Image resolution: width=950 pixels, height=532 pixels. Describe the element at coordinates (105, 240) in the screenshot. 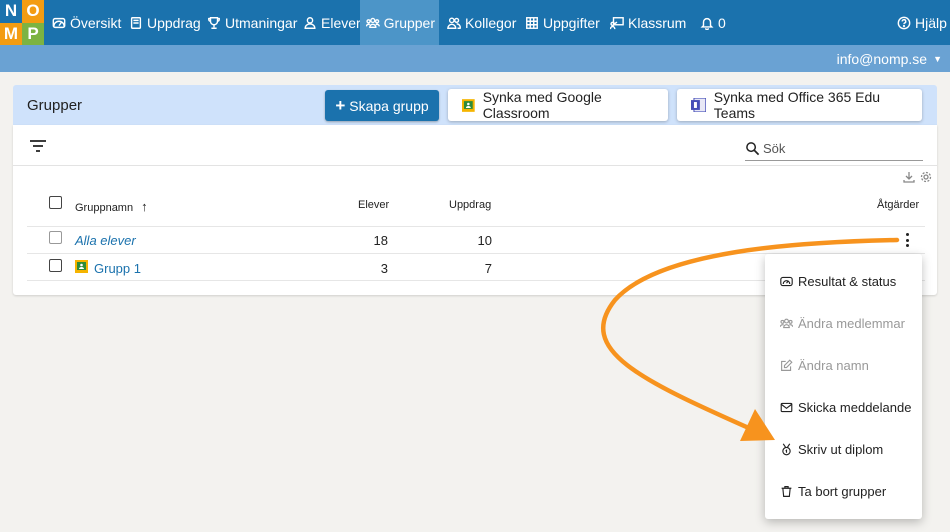

I see `group-name-link: Alla elever` at that location.